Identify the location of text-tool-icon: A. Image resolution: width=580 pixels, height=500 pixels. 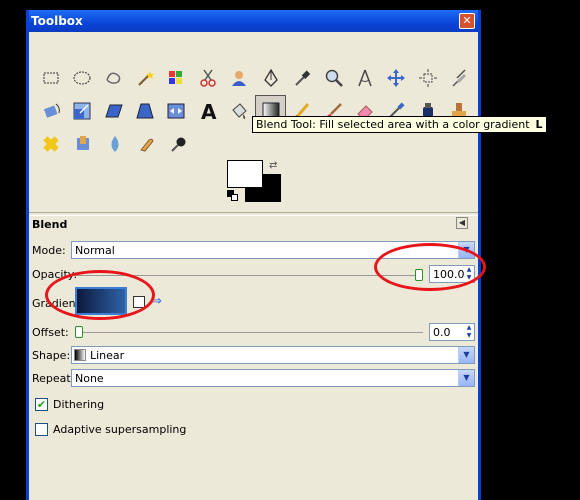
(207, 111).